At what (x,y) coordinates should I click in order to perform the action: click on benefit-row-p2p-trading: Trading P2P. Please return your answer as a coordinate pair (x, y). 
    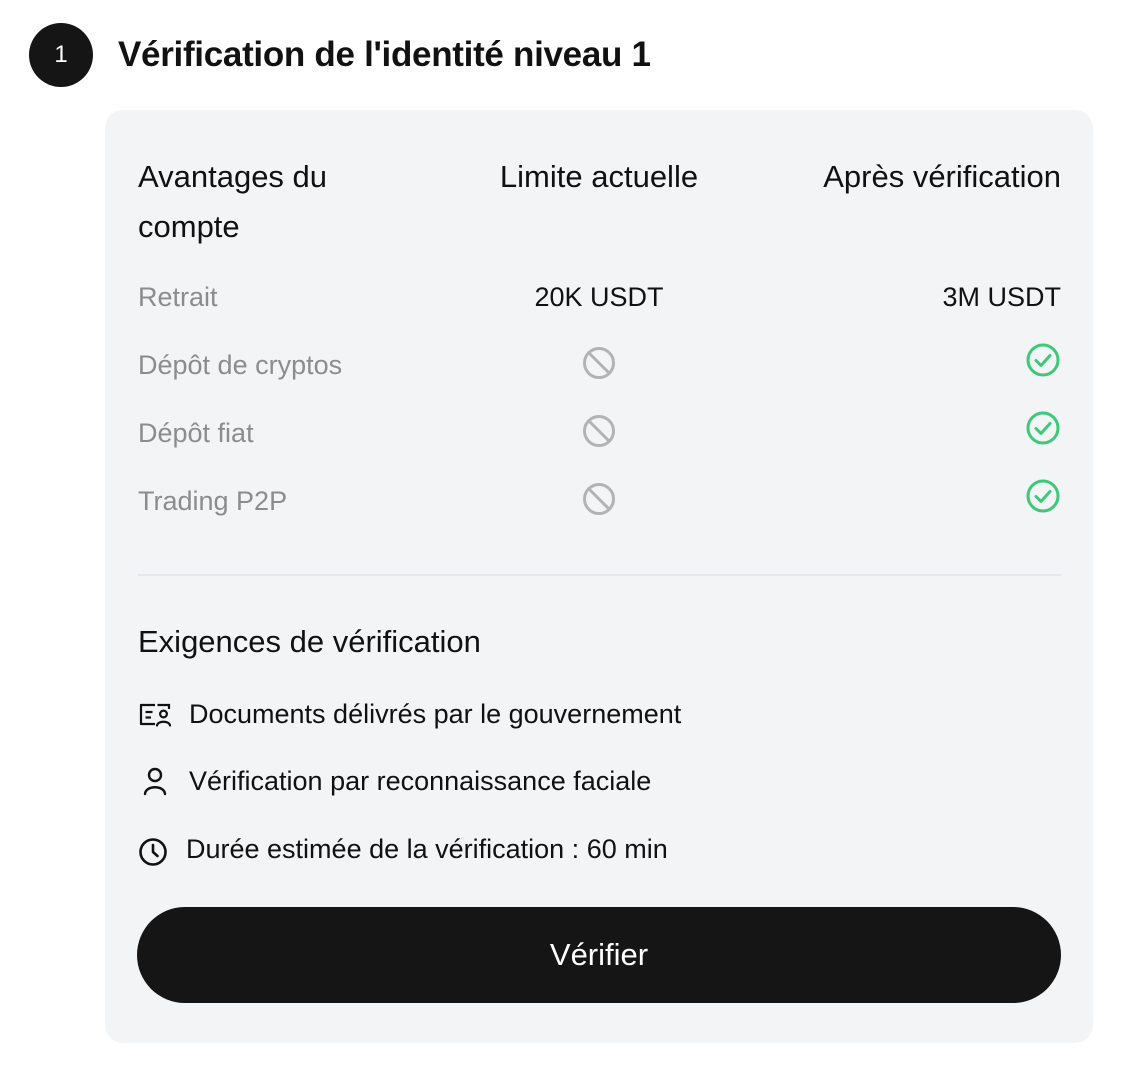
    Looking at the image, I should click on (599, 500).